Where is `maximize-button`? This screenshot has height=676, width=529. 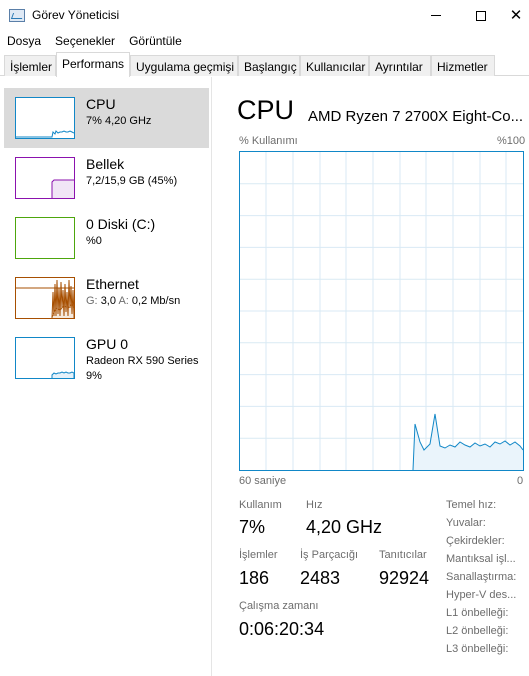
maximize-button is located at coordinates (481, 15).